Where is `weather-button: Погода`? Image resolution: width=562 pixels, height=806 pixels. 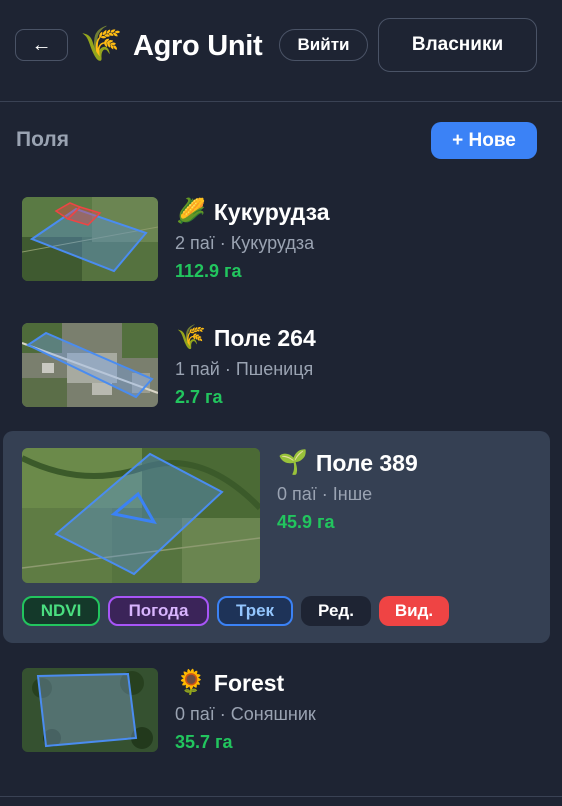 weather-button: Погода is located at coordinates (158, 611).